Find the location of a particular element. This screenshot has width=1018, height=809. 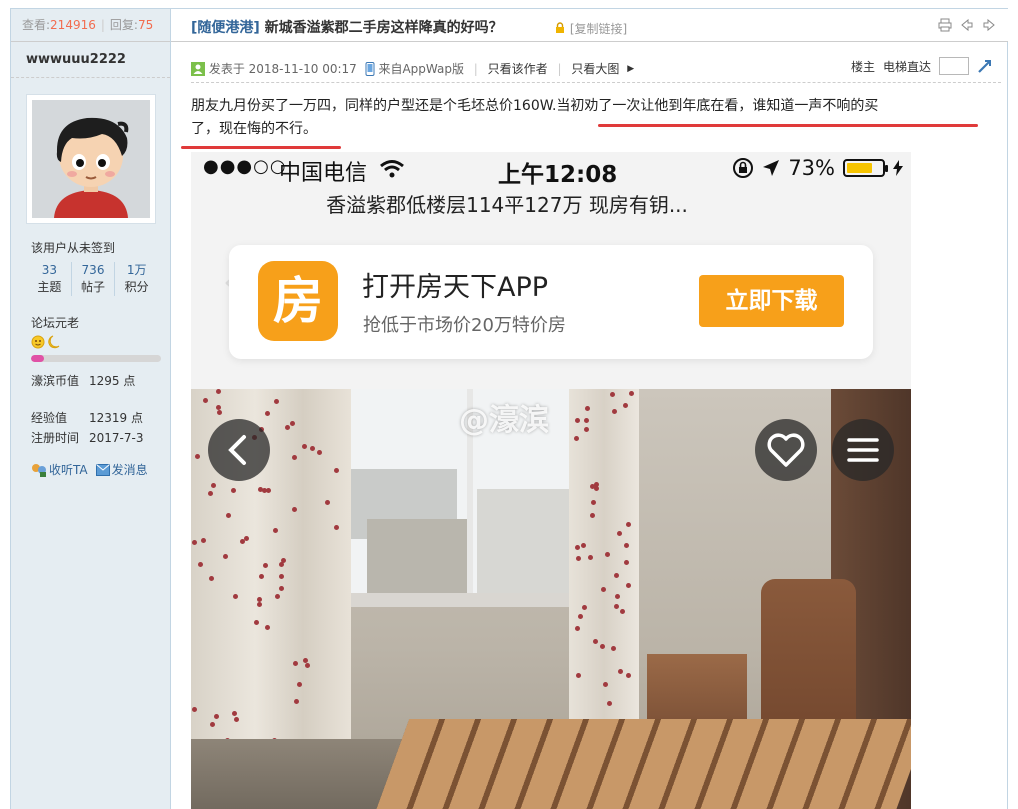

online-user-icon is located at coordinates (198, 68).